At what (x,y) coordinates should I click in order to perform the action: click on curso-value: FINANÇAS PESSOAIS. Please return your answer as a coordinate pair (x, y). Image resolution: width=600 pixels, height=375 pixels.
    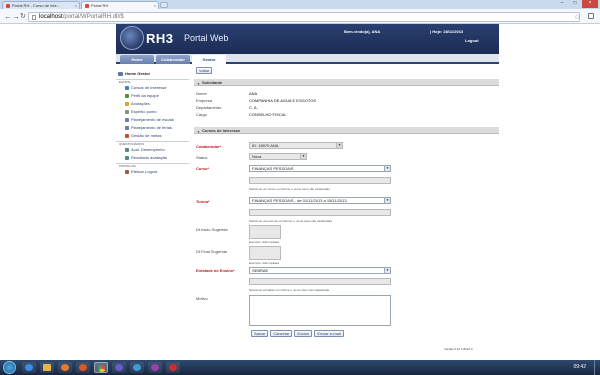
    Looking at the image, I should click on (273, 168).